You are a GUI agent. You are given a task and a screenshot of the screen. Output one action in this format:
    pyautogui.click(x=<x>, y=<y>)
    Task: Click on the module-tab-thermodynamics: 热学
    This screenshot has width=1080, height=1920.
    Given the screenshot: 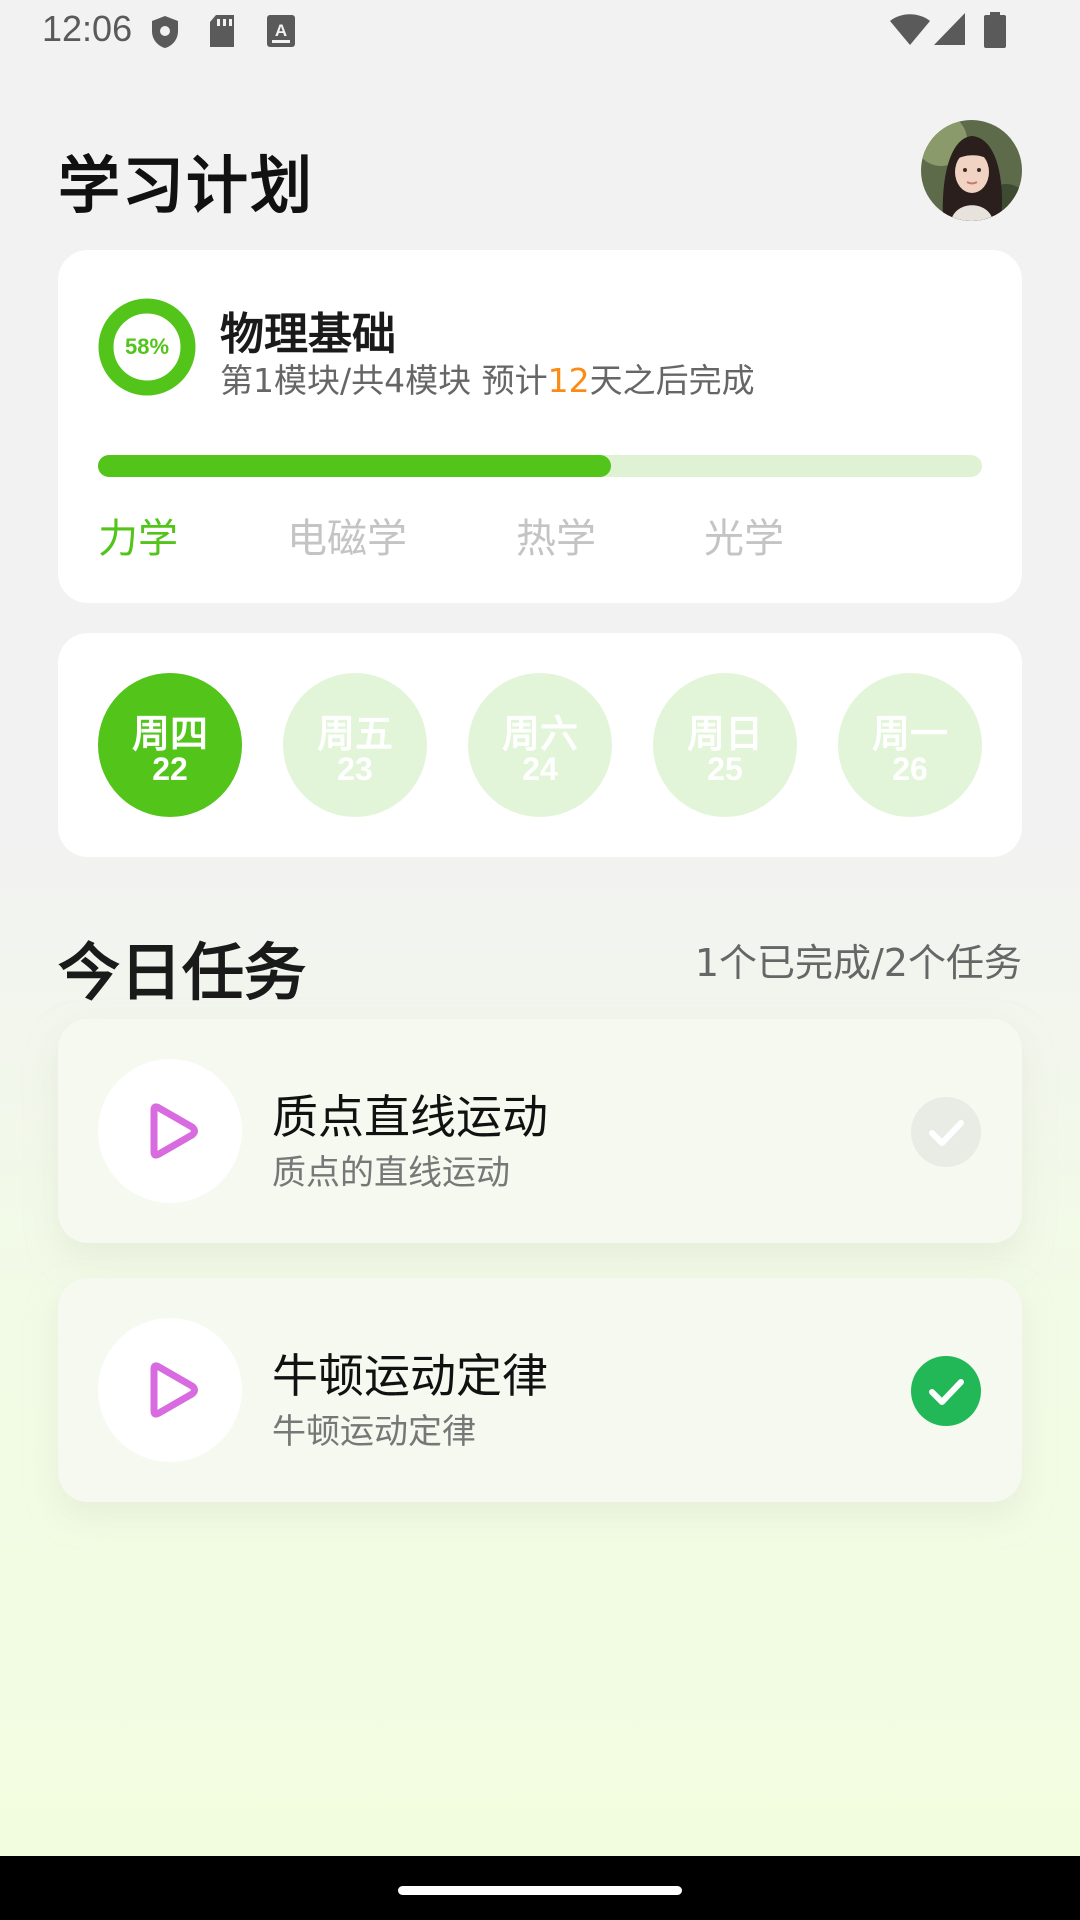 What is the action you would take?
    pyautogui.click(x=556, y=535)
    